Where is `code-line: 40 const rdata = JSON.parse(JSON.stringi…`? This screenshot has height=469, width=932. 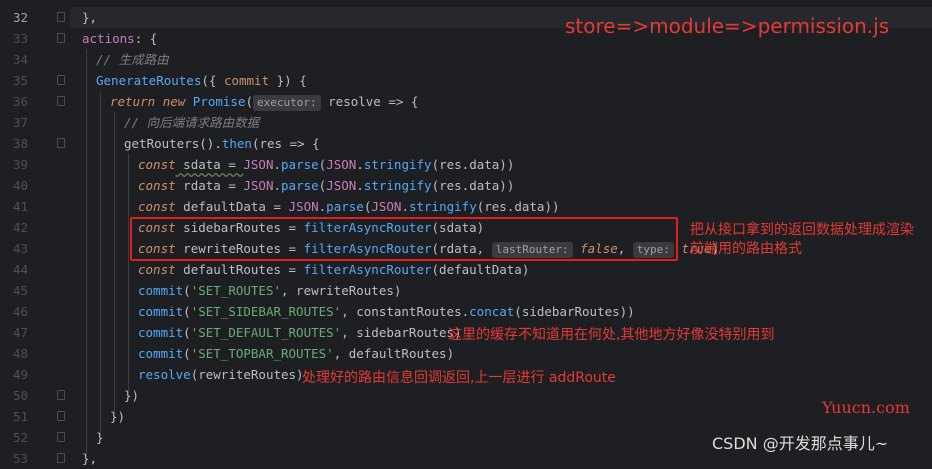 code-line: 40 const rdata = JSON.parse(JSON.stringi… is located at coordinates (466, 185).